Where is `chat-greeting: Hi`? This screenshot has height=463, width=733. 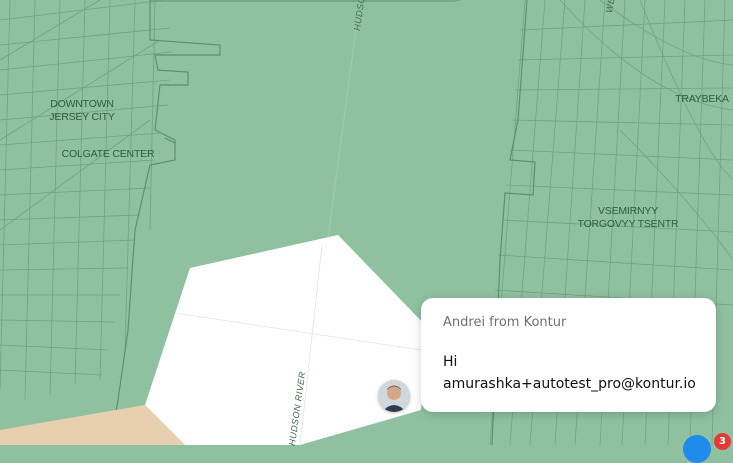 chat-greeting: Hi is located at coordinates (450, 362).